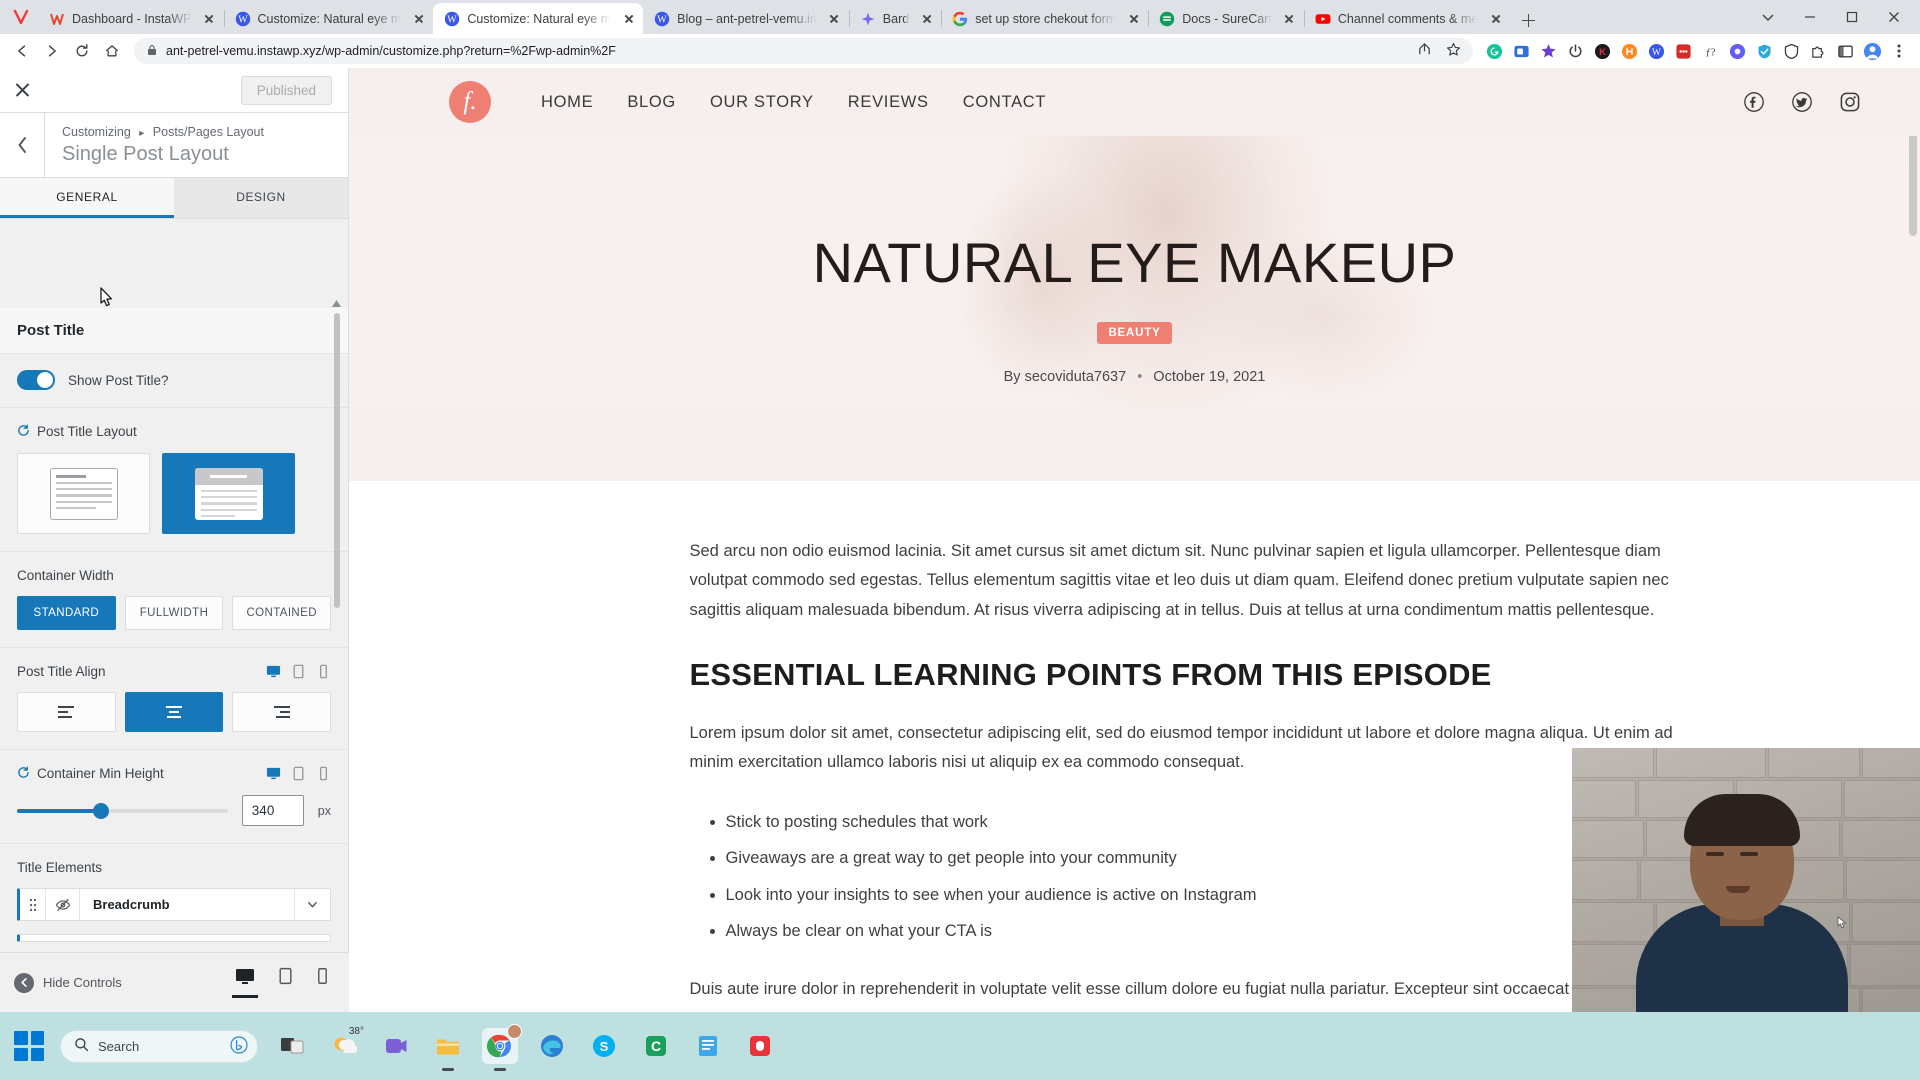 This screenshot has width=1920, height=1080. Describe the element at coordinates (1548, 51) in the screenshot. I see `colorzilla-icon` at that location.